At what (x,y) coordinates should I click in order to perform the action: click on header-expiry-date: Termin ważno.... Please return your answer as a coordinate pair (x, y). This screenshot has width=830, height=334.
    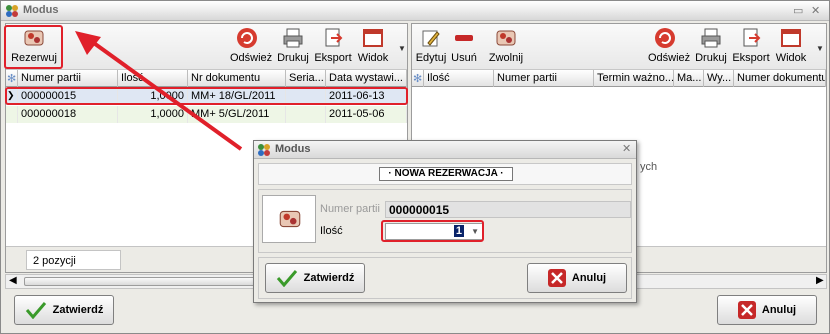
    Looking at the image, I should click on (634, 78).